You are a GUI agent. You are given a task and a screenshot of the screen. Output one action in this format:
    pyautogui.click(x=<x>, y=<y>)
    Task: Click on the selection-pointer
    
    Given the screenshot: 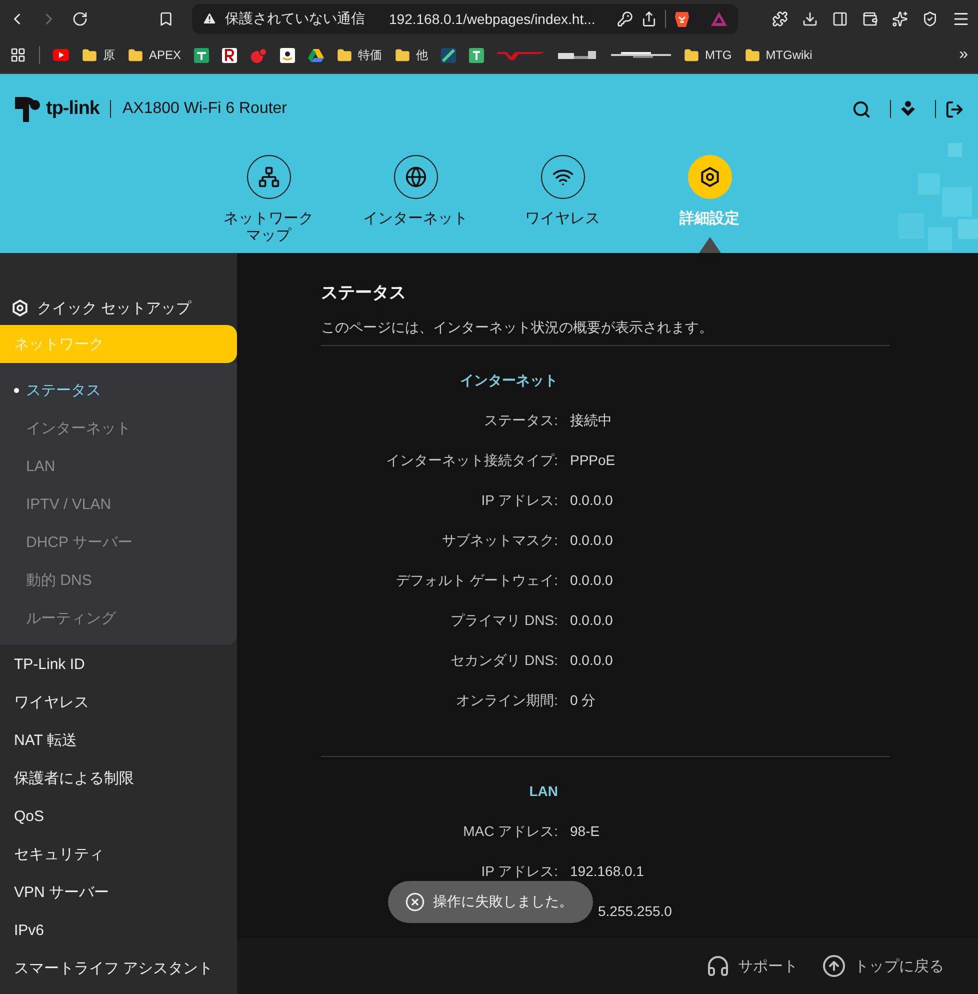 What is the action you would take?
    pyautogui.click(x=709, y=245)
    